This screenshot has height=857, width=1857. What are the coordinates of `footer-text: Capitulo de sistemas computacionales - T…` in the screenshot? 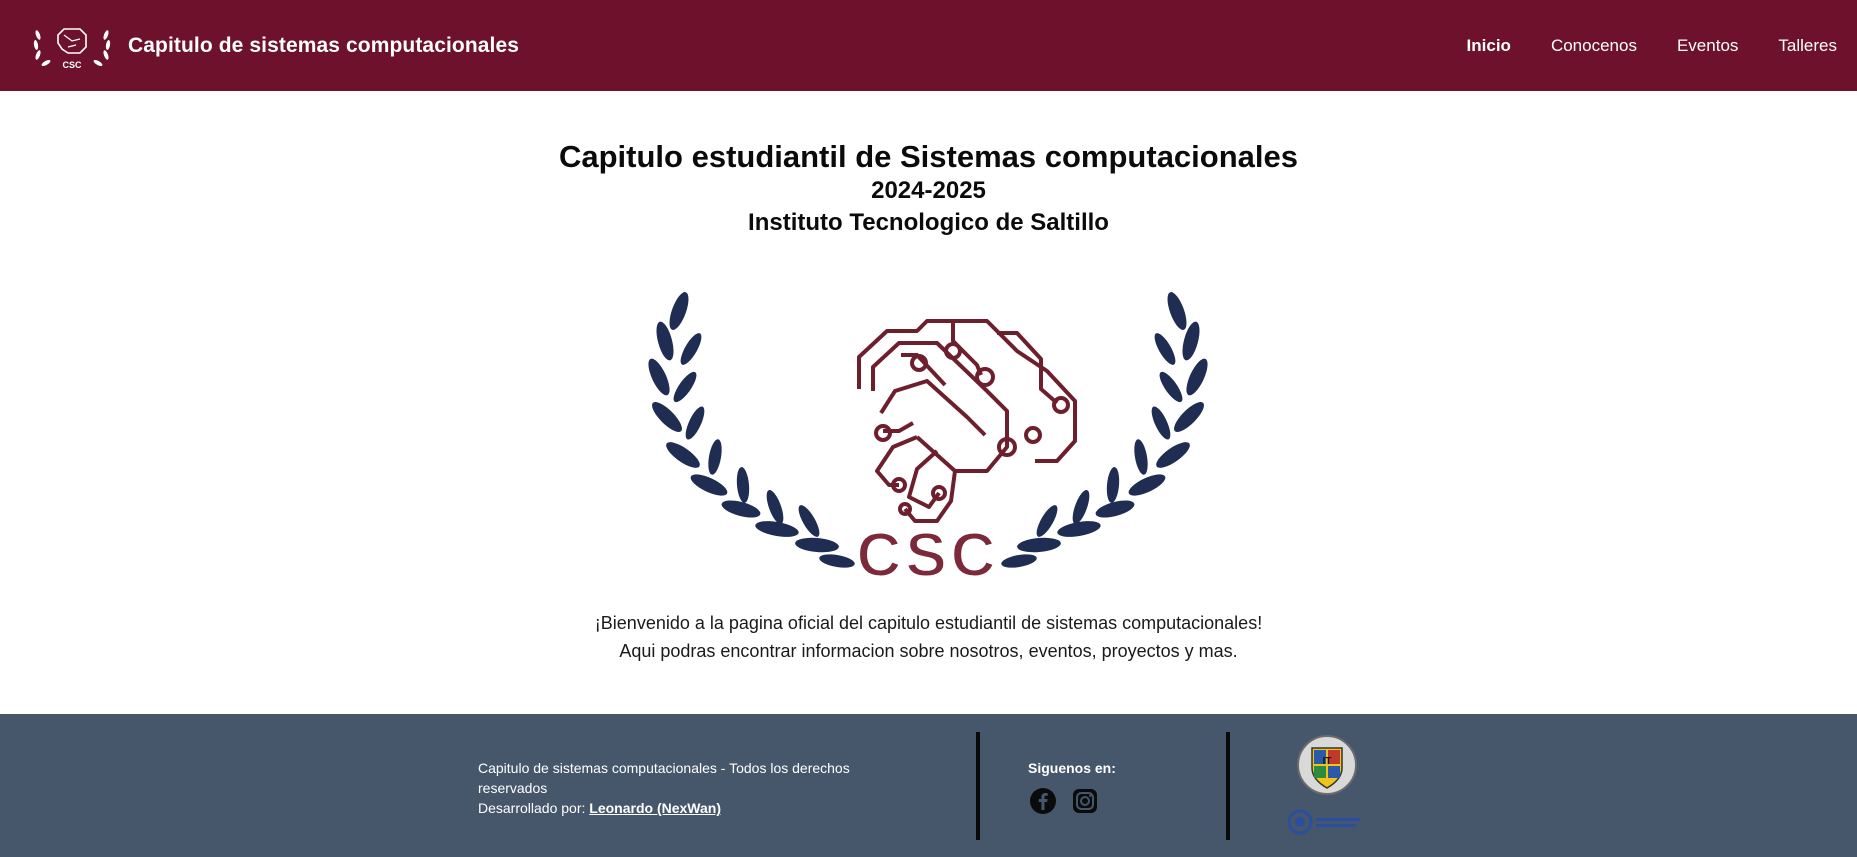 It's located at (688, 788).